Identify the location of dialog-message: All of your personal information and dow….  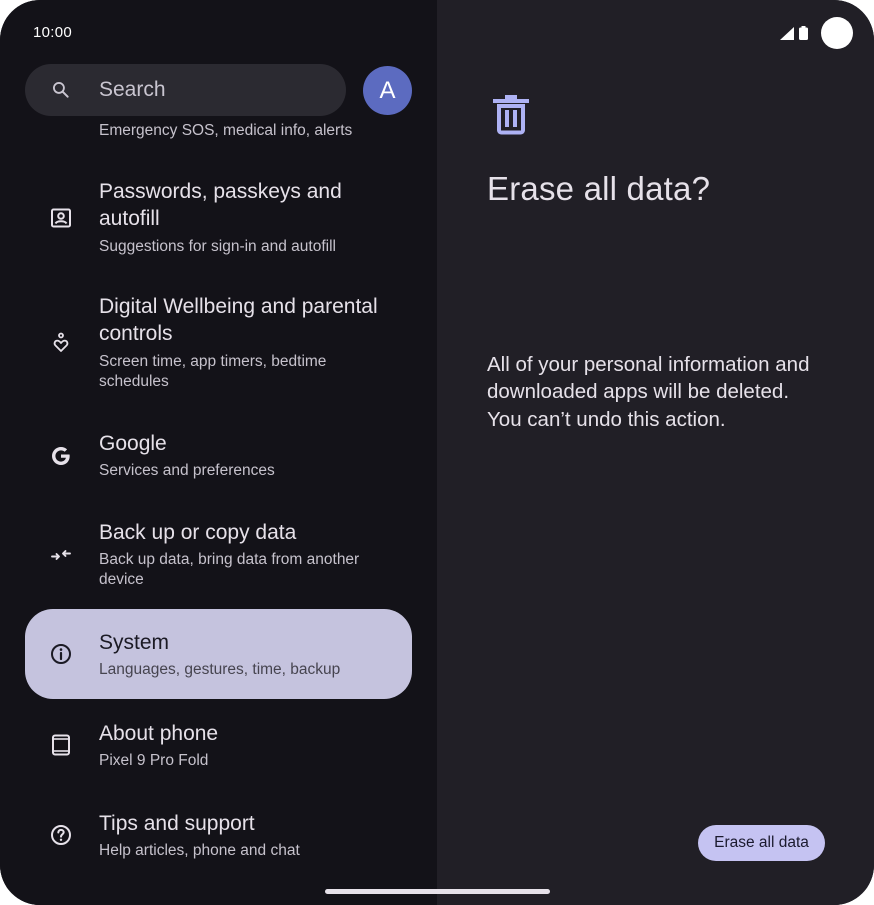
(648, 392).